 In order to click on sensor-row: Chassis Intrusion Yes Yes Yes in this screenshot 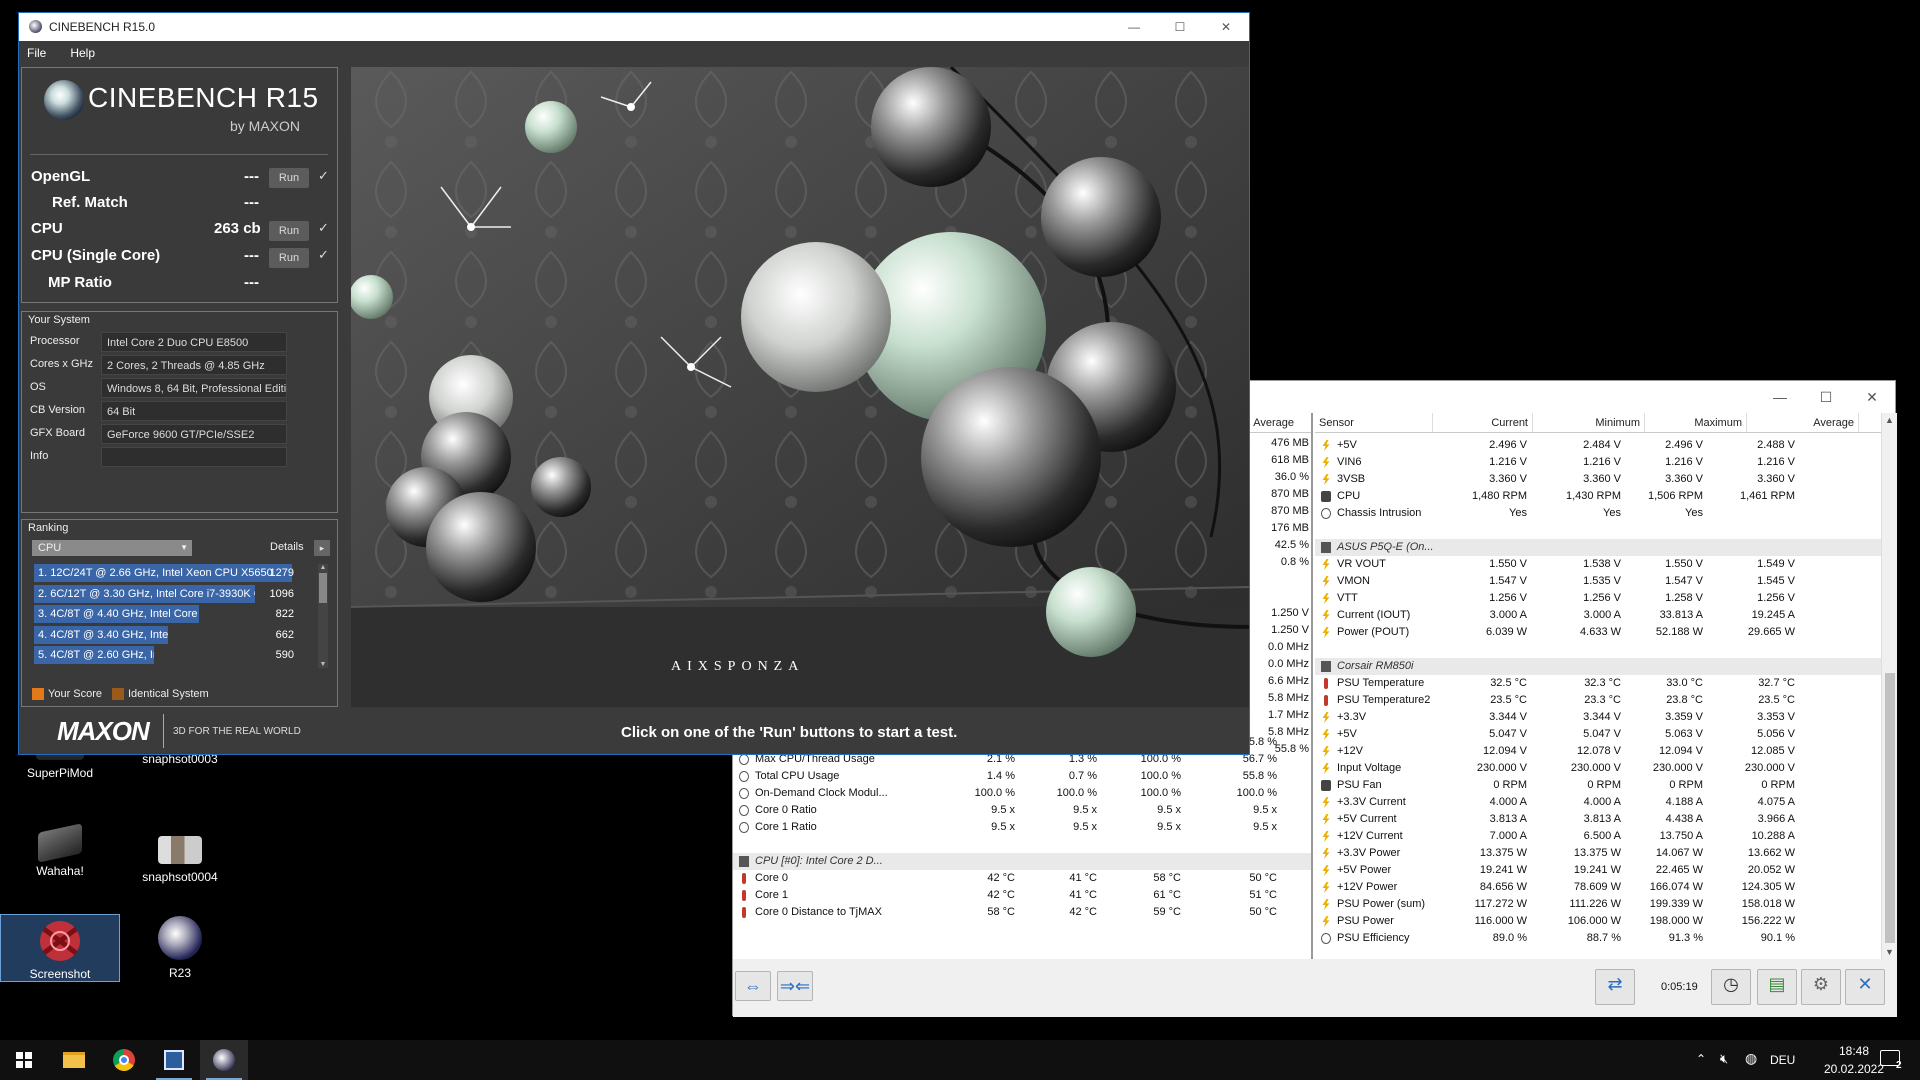, I will do `click(1598, 513)`.